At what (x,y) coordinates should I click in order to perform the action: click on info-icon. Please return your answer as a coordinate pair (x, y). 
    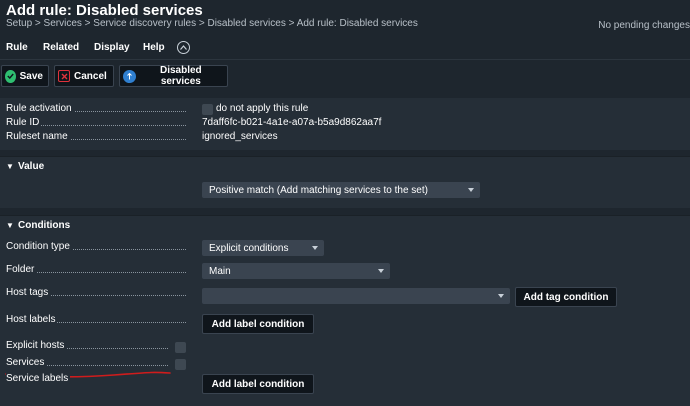
    Looking at the image, I should click on (129, 76).